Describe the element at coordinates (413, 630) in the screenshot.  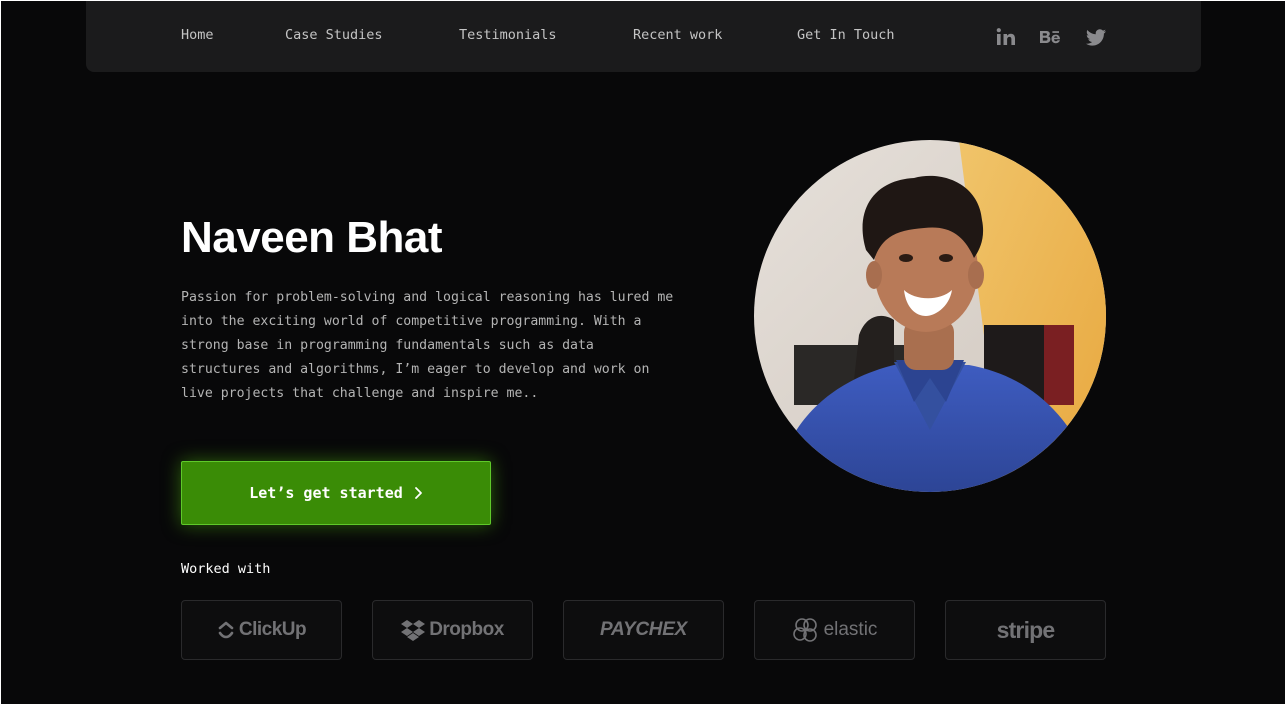
I see `dropbox-logo-icon` at that location.